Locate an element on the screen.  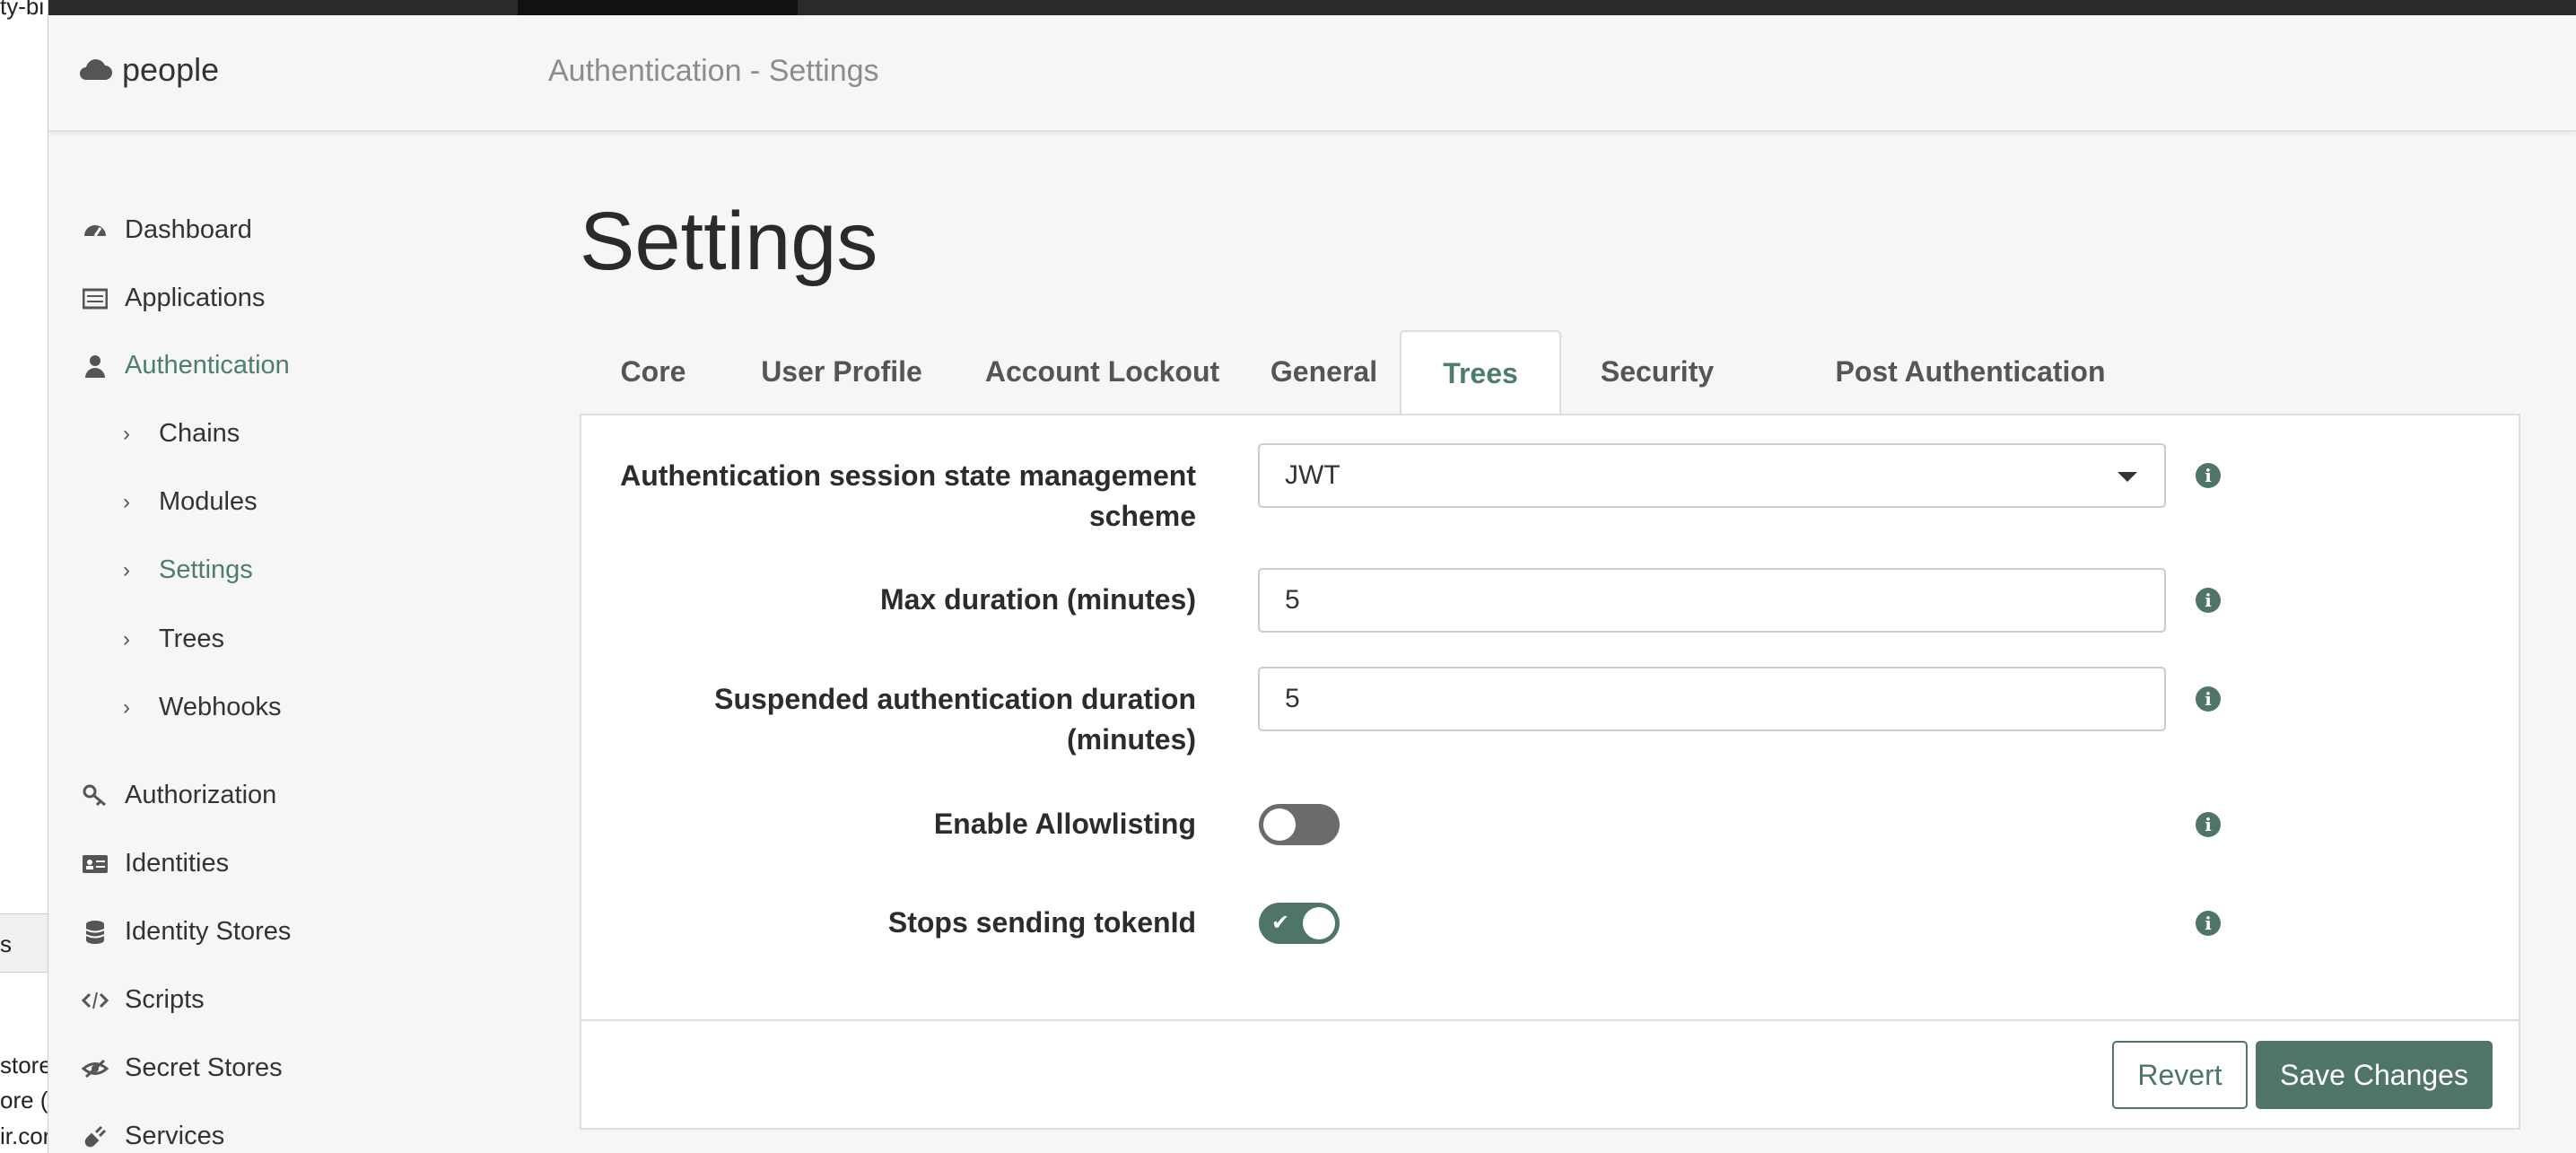
sidebar-item-authorization: Authorization is located at coordinates (179, 795).